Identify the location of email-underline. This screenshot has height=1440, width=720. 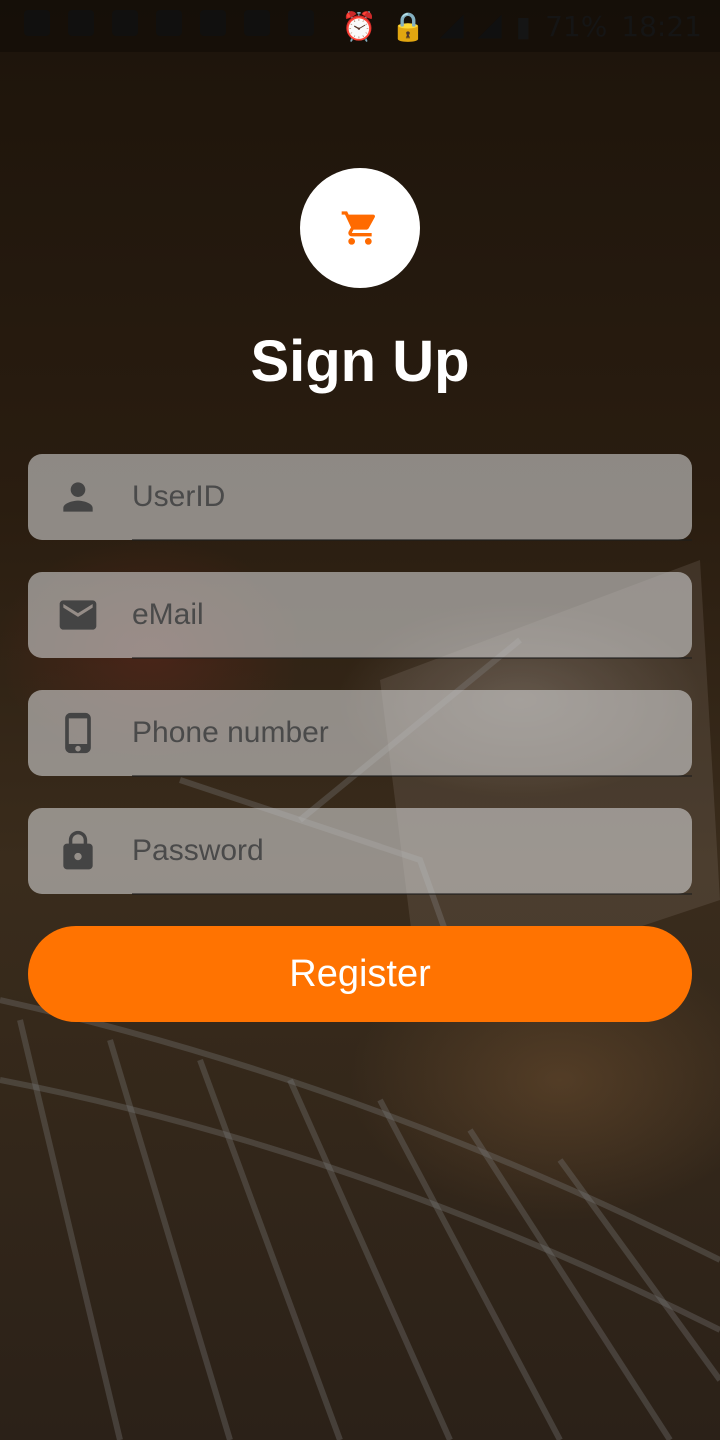
(412, 658).